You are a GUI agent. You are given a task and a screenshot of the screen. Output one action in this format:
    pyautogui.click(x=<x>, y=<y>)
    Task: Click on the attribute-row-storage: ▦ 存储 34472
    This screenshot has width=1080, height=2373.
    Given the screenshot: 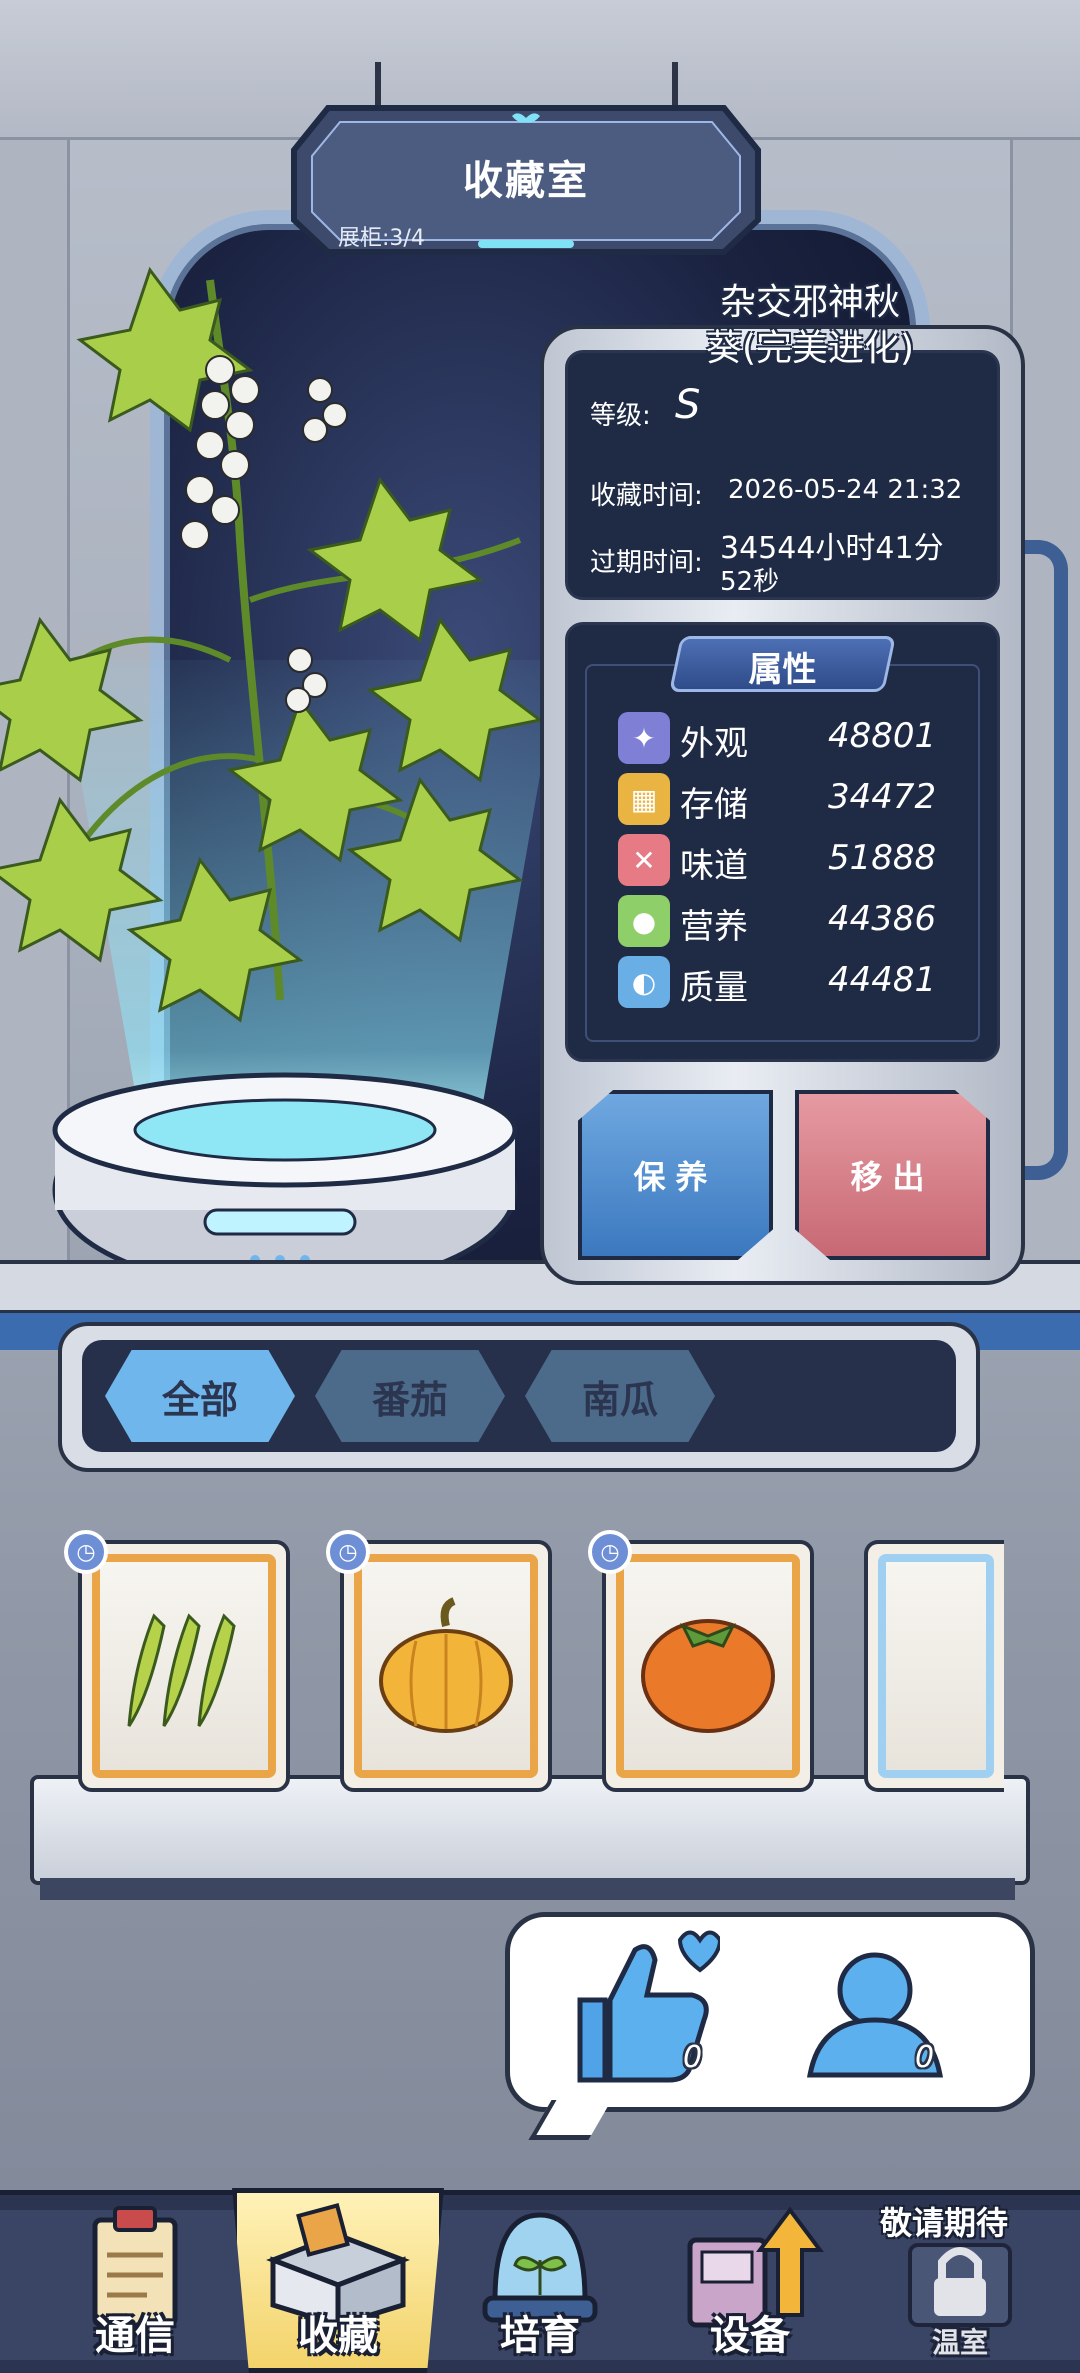 What is the action you would take?
    pyautogui.click(x=788, y=799)
    